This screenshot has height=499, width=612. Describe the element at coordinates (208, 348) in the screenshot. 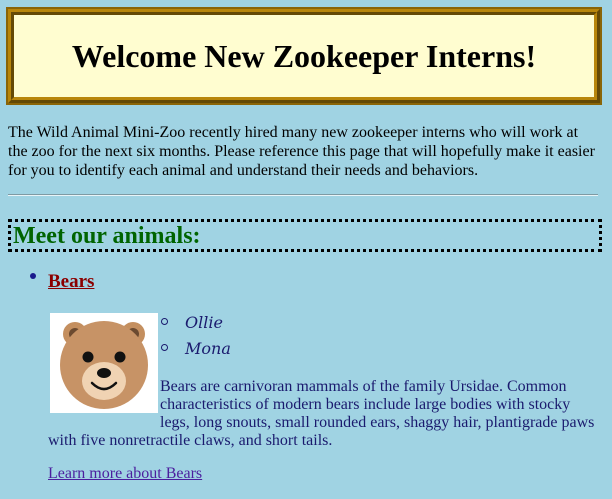

I see `bear-name: Mona` at that location.